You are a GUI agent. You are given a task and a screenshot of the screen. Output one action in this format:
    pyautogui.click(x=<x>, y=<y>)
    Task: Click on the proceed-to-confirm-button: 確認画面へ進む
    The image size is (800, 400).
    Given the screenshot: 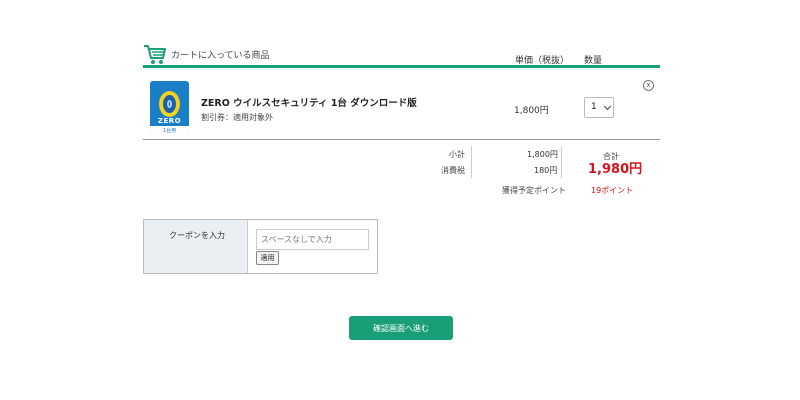 What is the action you would take?
    pyautogui.click(x=401, y=328)
    